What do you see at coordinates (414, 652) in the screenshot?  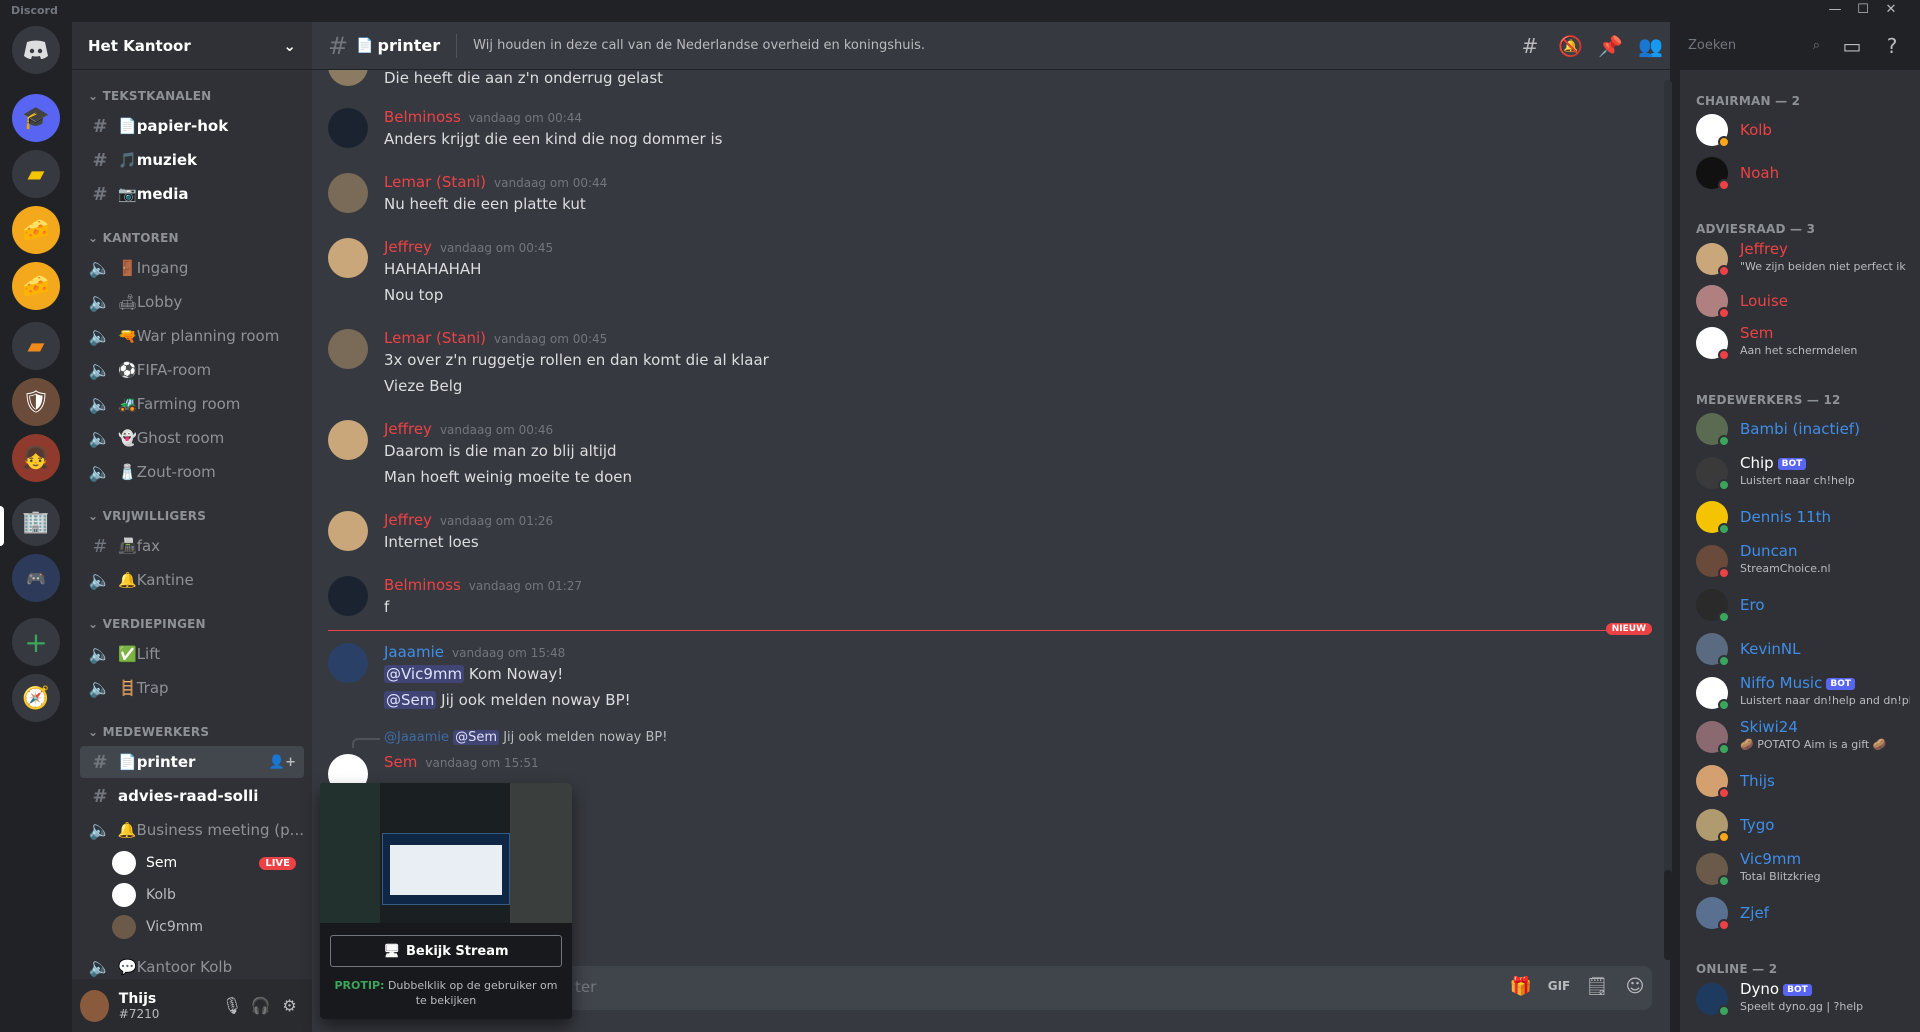 I see `author-name: Jaaamie` at bounding box center [414, 652].